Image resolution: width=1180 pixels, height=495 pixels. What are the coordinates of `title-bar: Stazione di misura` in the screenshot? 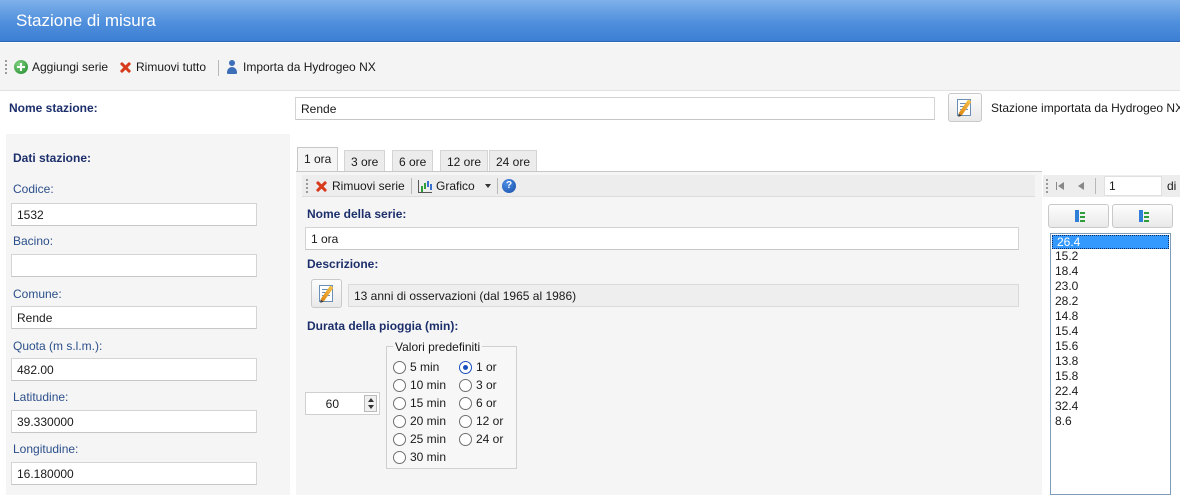 It's located at (590, 21).